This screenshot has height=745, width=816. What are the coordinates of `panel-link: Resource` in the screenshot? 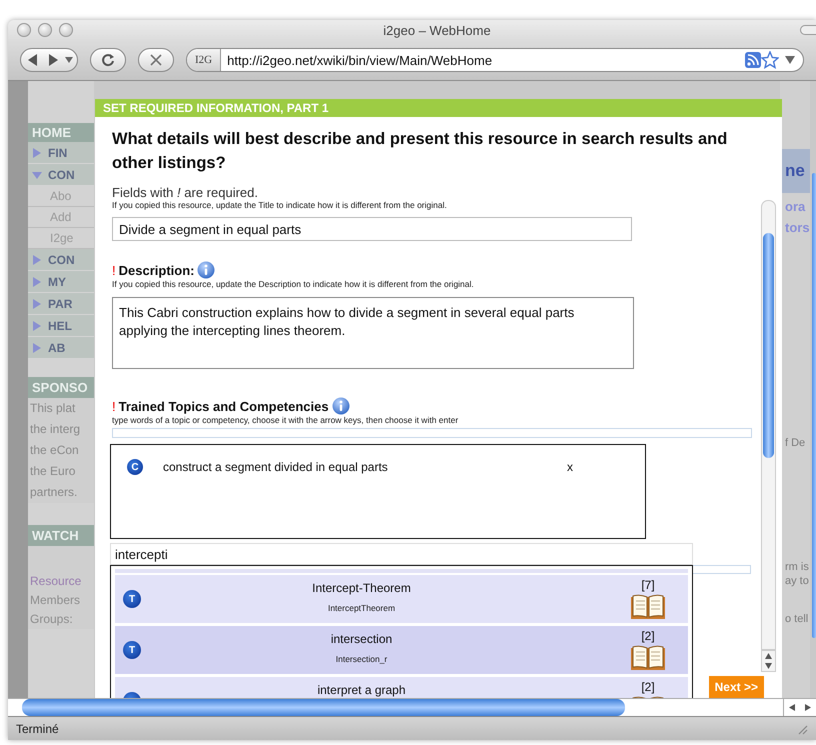 It's located at (61, 581).